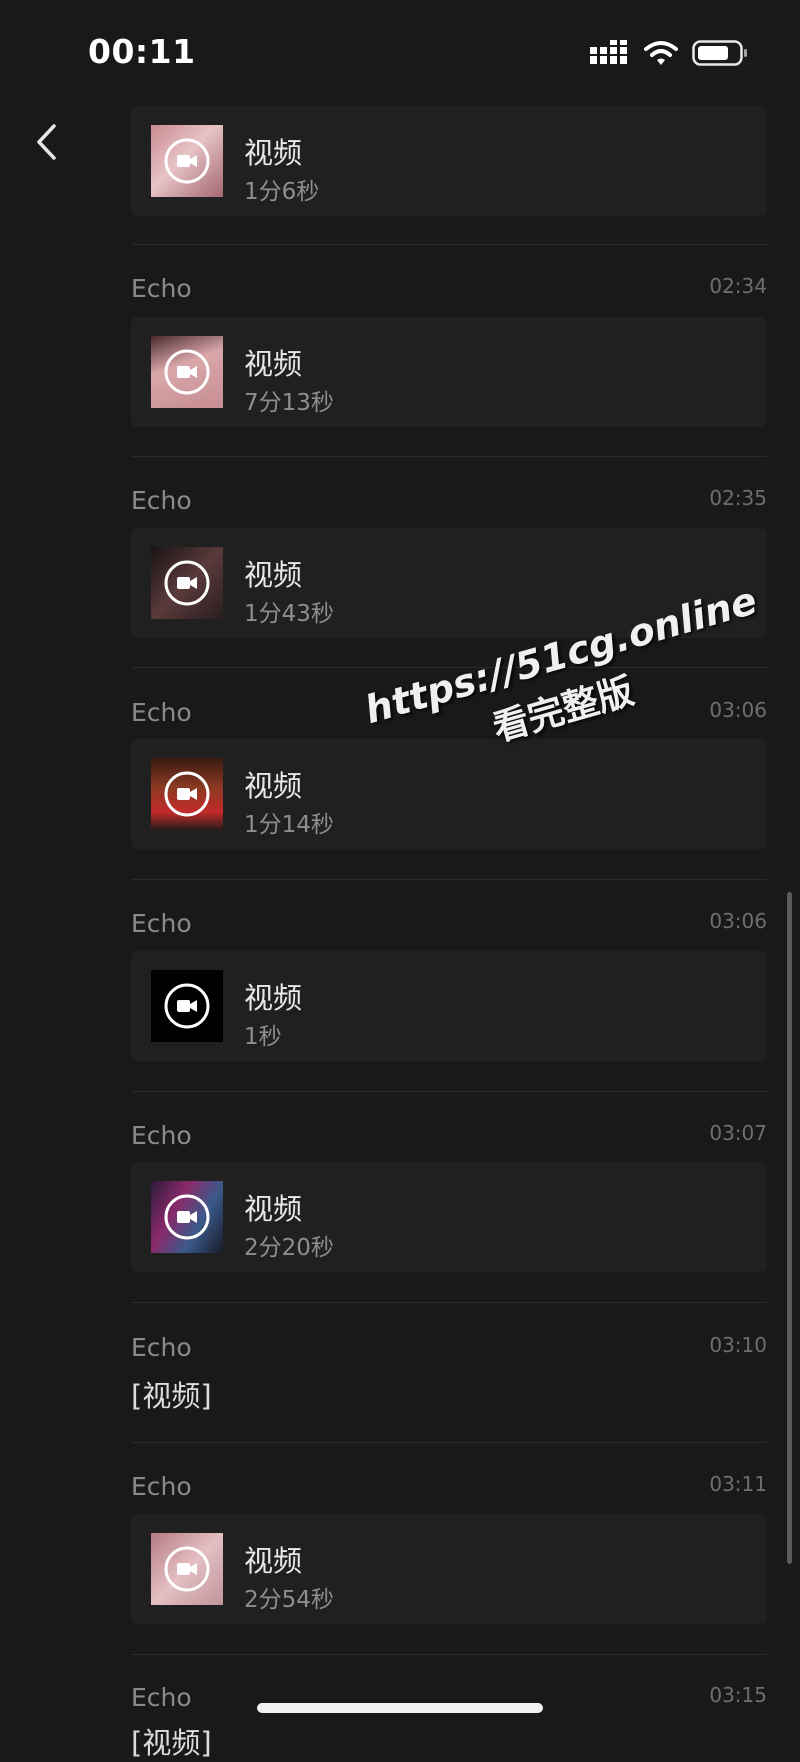 The image size is (800, 1762). What do you see at coordinates (738, 1695) in the screenshot?
I see `message-time: 03:15` at bounding box center [738, 1695].